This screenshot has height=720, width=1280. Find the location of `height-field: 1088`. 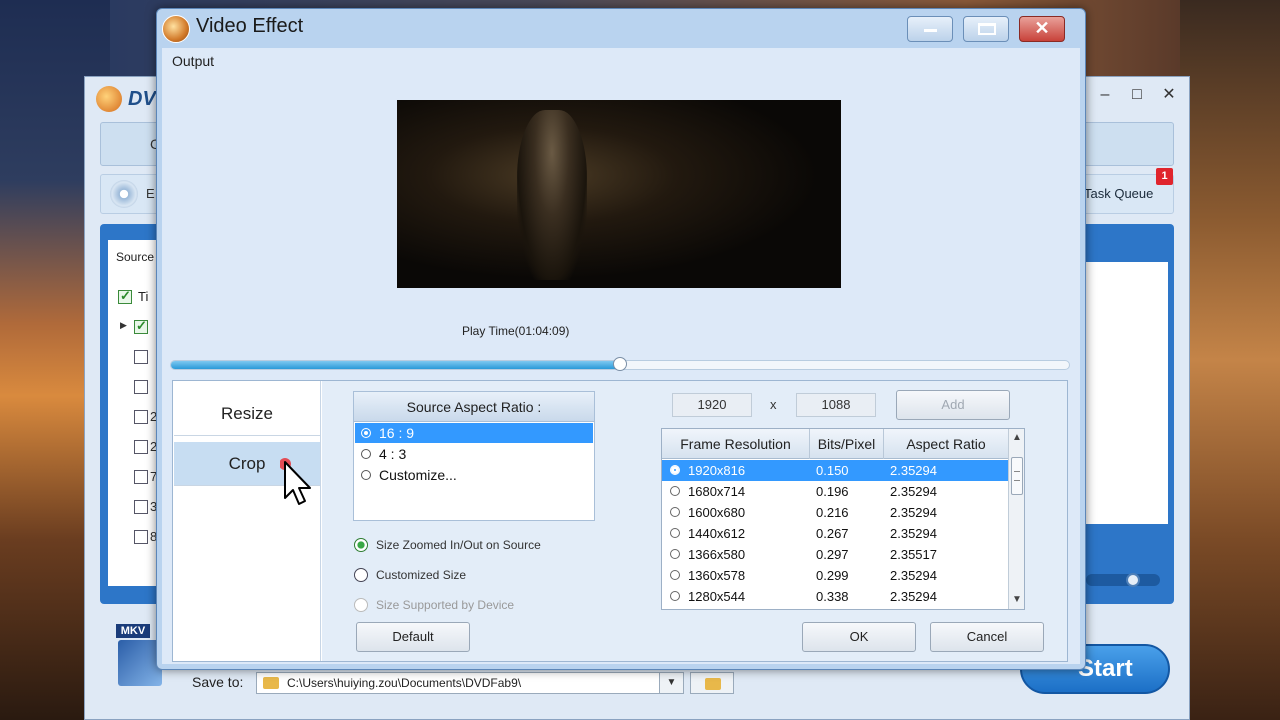

height-field: 1088 is located at coordinates (836, 405).